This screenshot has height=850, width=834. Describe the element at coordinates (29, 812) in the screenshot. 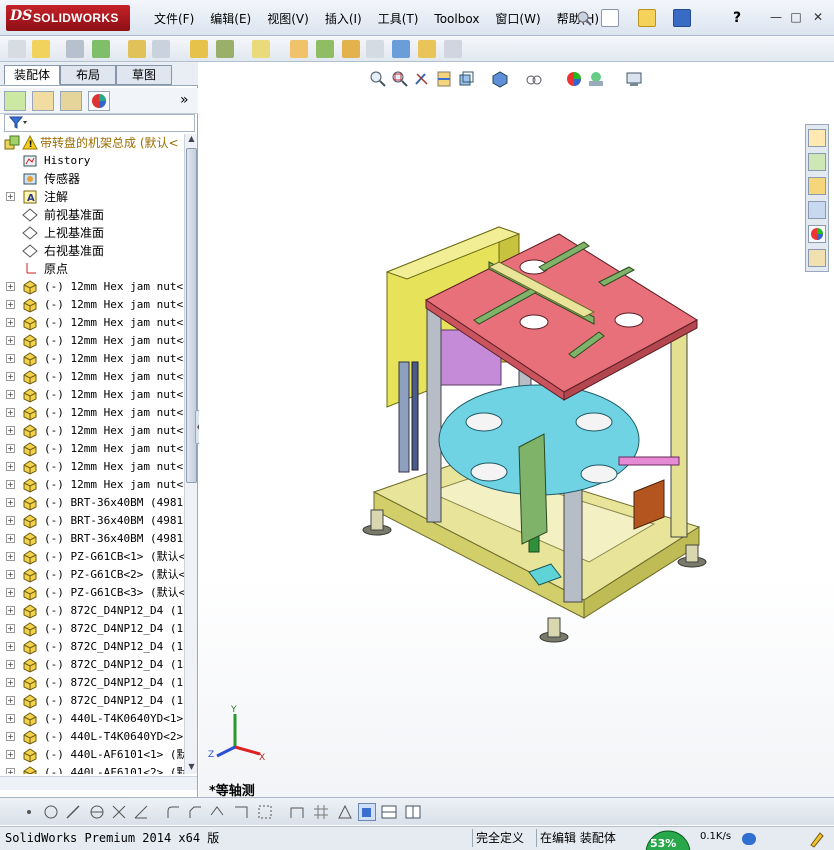

I see `point-icon` at that location.